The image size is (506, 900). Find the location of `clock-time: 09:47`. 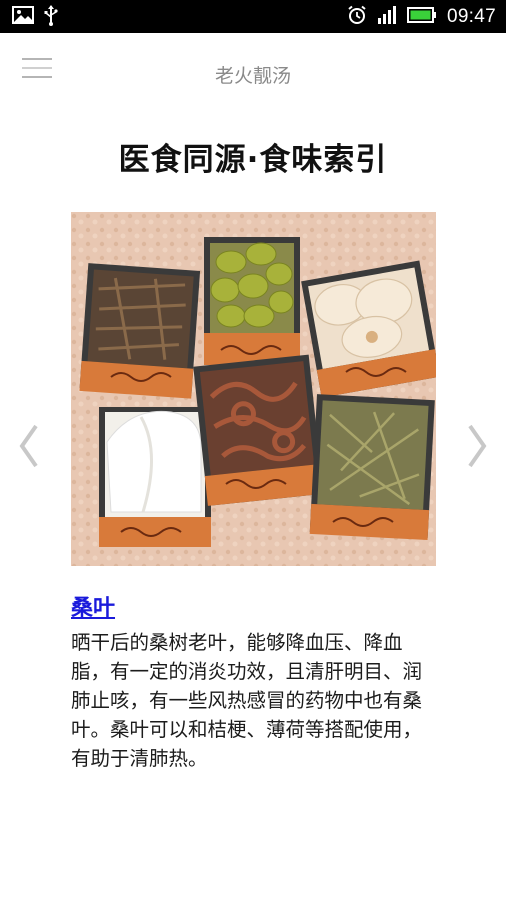

clock-time: 09:47 is located at coordinates (471, 16).